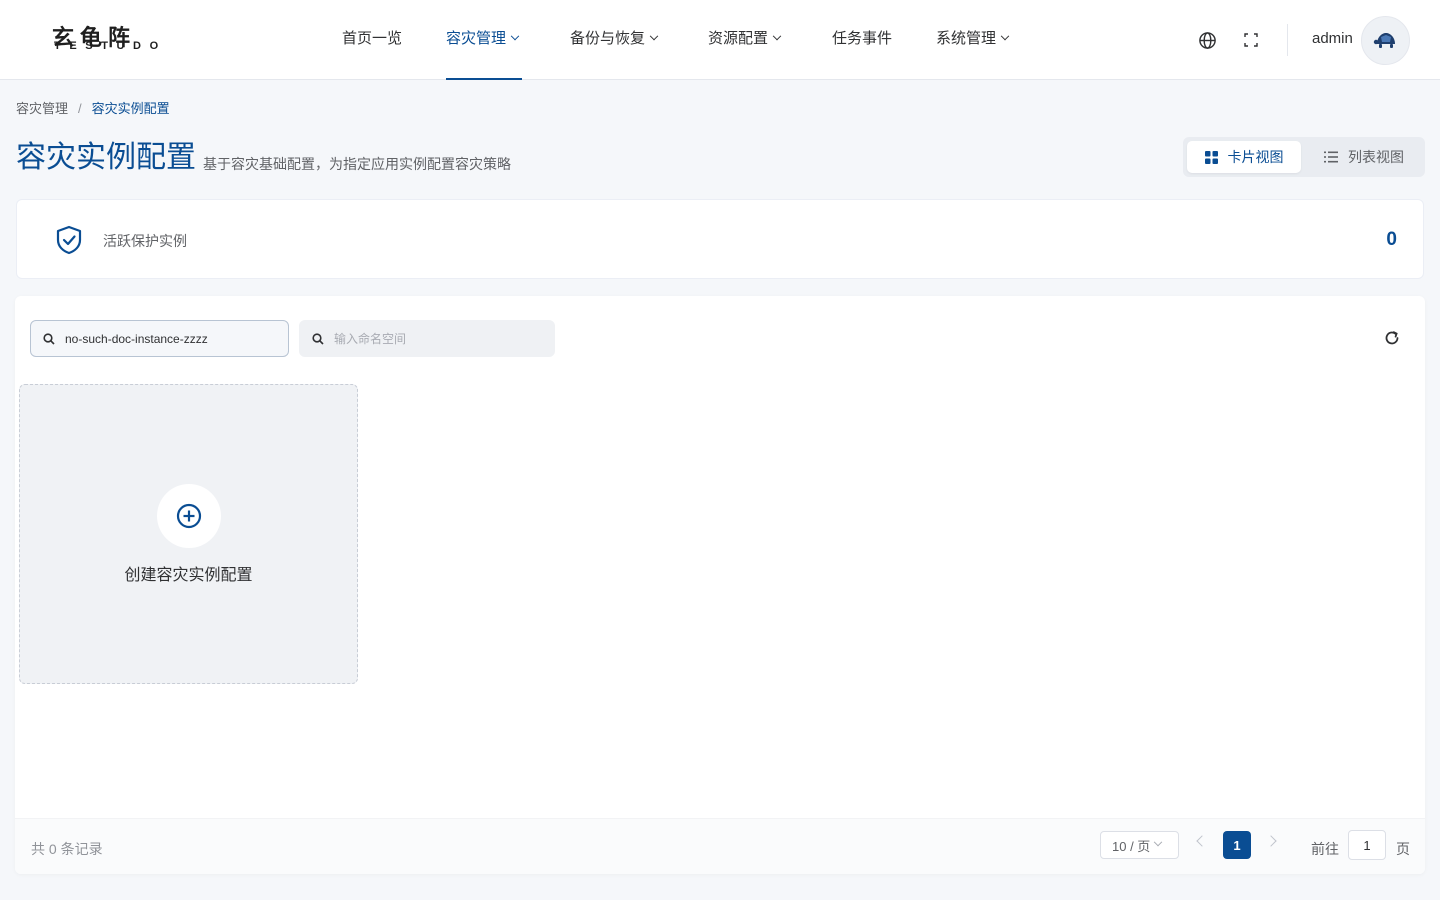 The image size is (1440, 900). Describe the element at coordinates (1403, 849) in the screenshot. I see `goto-suffix: 页` at that location.